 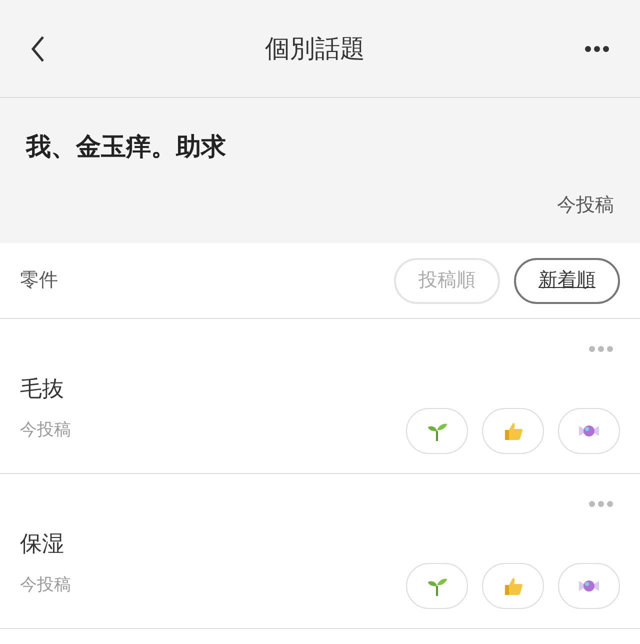 What do you see at coordinates (567, 281) in the screenshot?
I see `sort-button: 新着順` at bounding box center [567, 281].